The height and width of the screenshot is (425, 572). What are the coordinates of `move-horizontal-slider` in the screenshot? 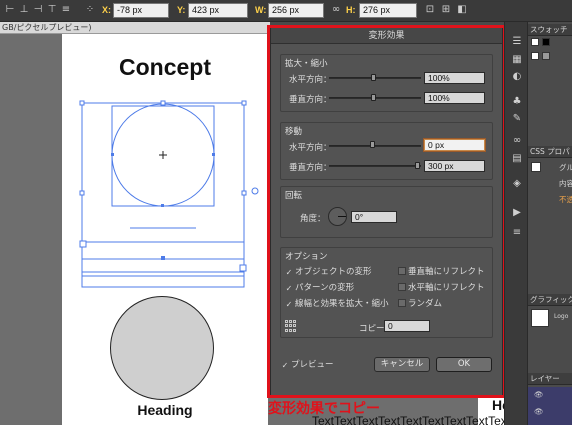 It's located at (375, 146).